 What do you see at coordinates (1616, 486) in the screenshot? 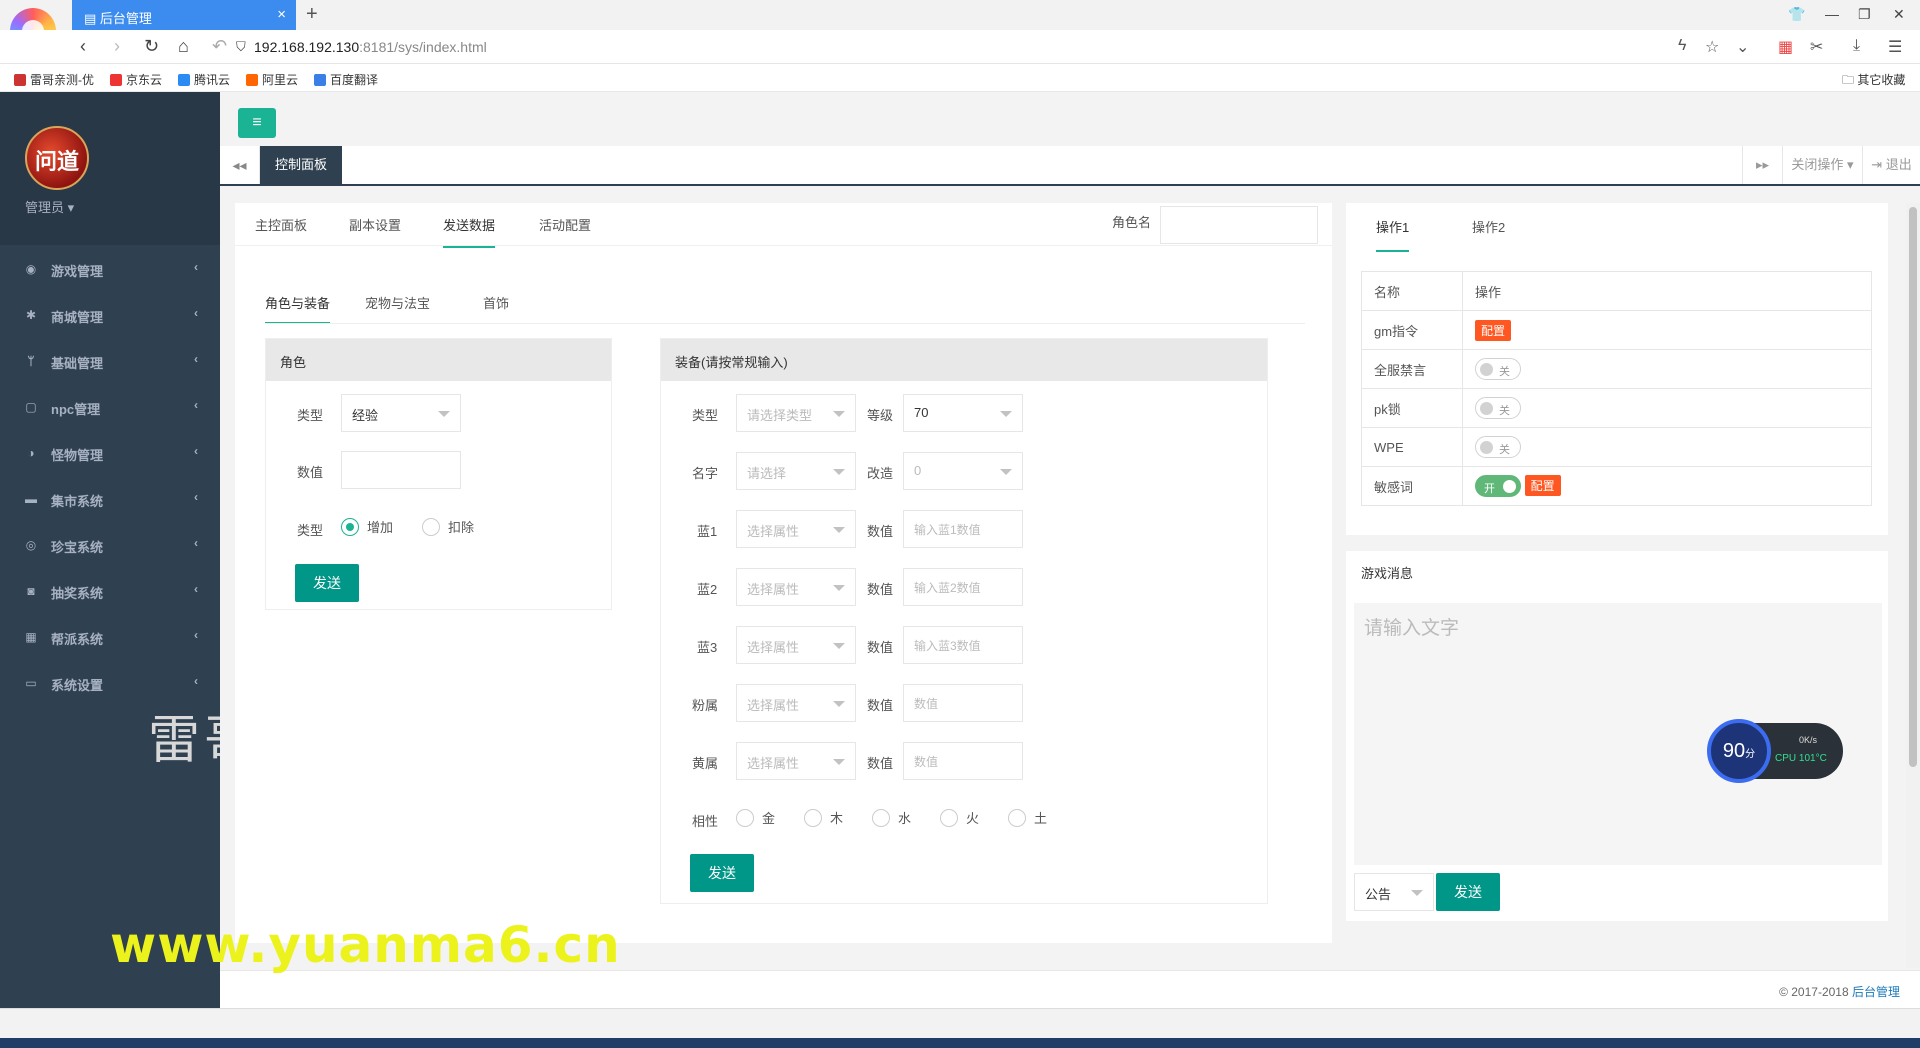
I see `table-row: 敏感词 开 配置` at bounding box center [1616, 486].